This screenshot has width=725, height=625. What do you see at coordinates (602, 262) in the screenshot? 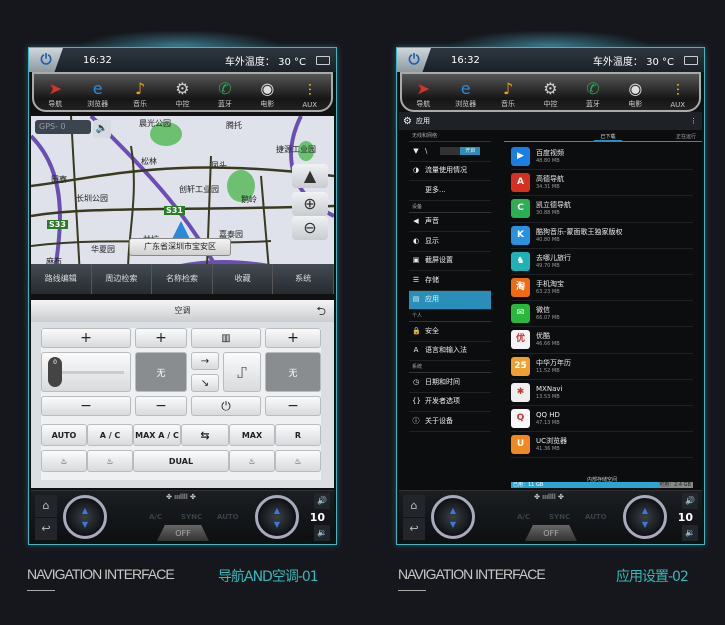
I see `app-list-item: ♞ 去哪儿旅行 49.70 MB` at bounding box center [602, 262].